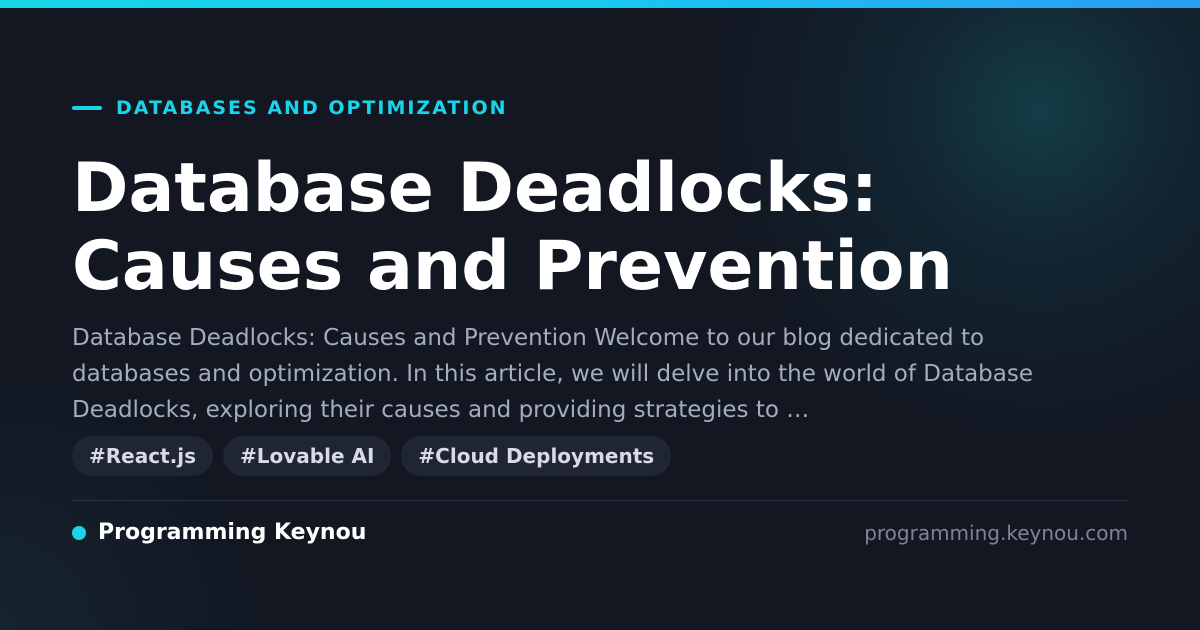 This screenshot has width=1200, height=630. I want to click on tag-list: #React.js #Lovable AI #Cloud Deployments, so click(372, 456).